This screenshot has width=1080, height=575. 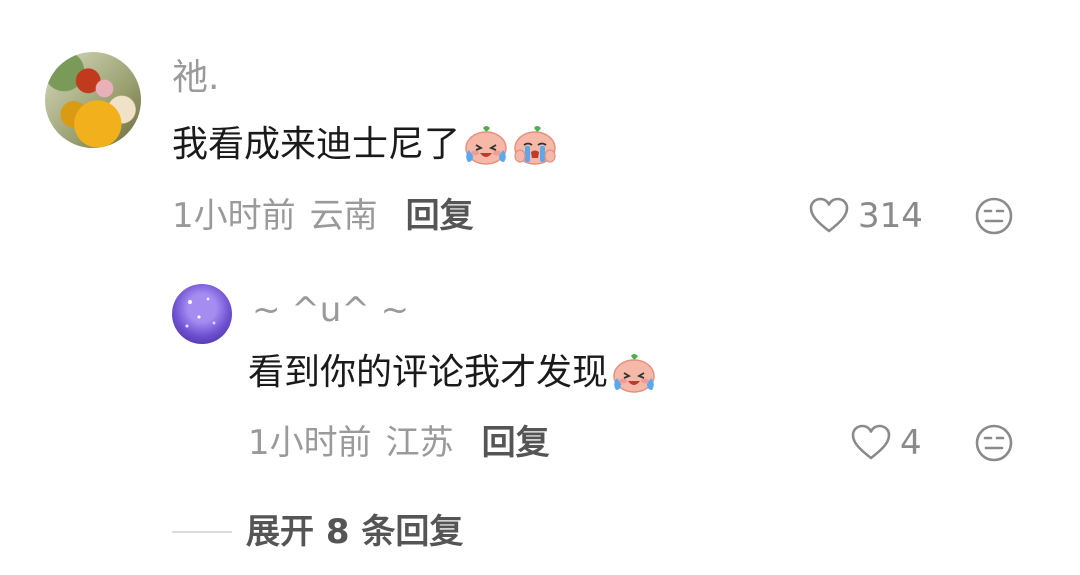 What do you see at coordinates (535, 145) in the screenshot?
I see `cry-peach-icon` at bounding box center [535, 145].